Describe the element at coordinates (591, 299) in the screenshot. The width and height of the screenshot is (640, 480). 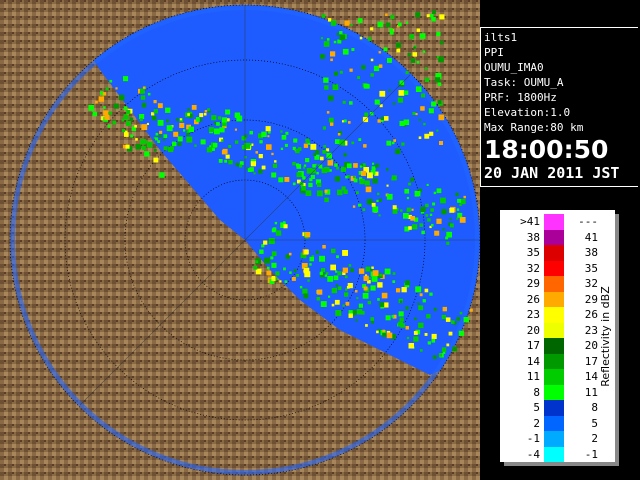
I see `legend-upper-bound: 29` at that location.